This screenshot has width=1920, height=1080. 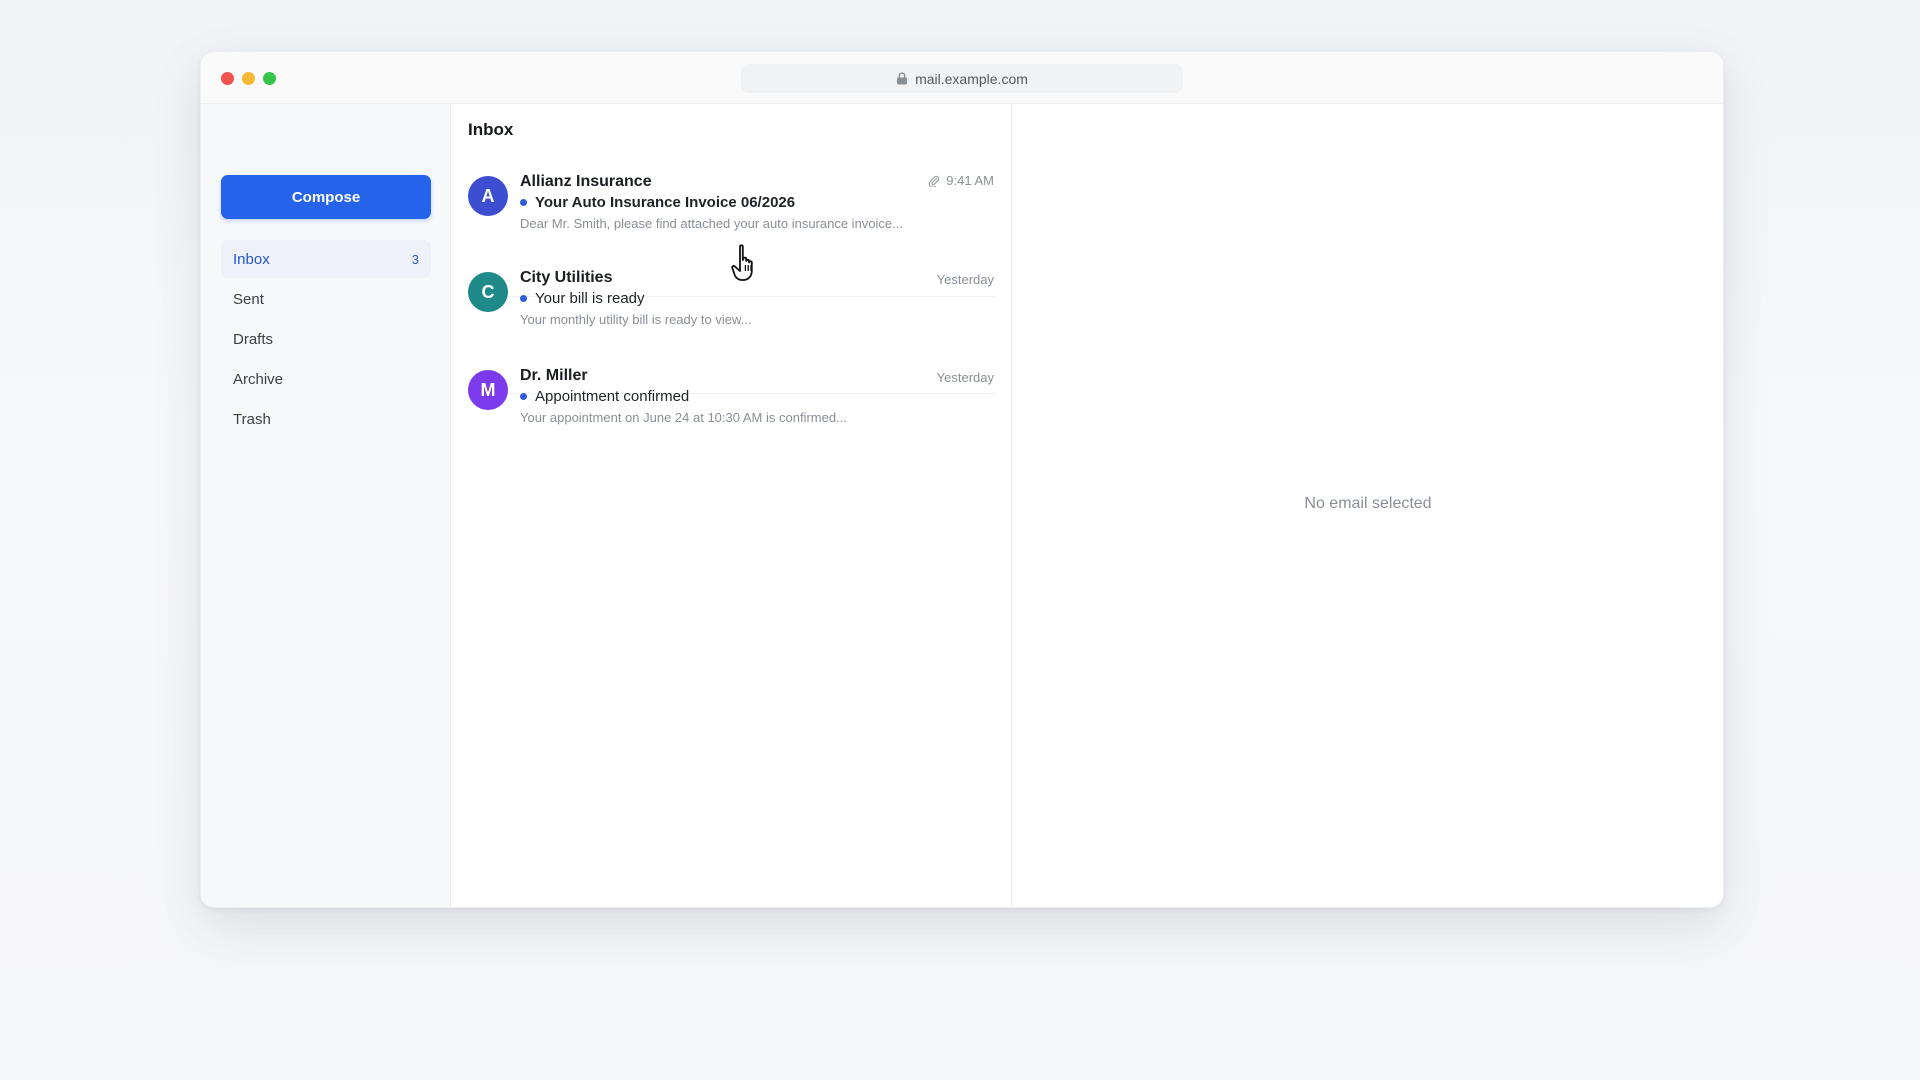 What do you see at coordinates (326, 259) in the screenshot?
I see `sidebar-item-inbox: Inbox 3` at bounding box center [326, 259].